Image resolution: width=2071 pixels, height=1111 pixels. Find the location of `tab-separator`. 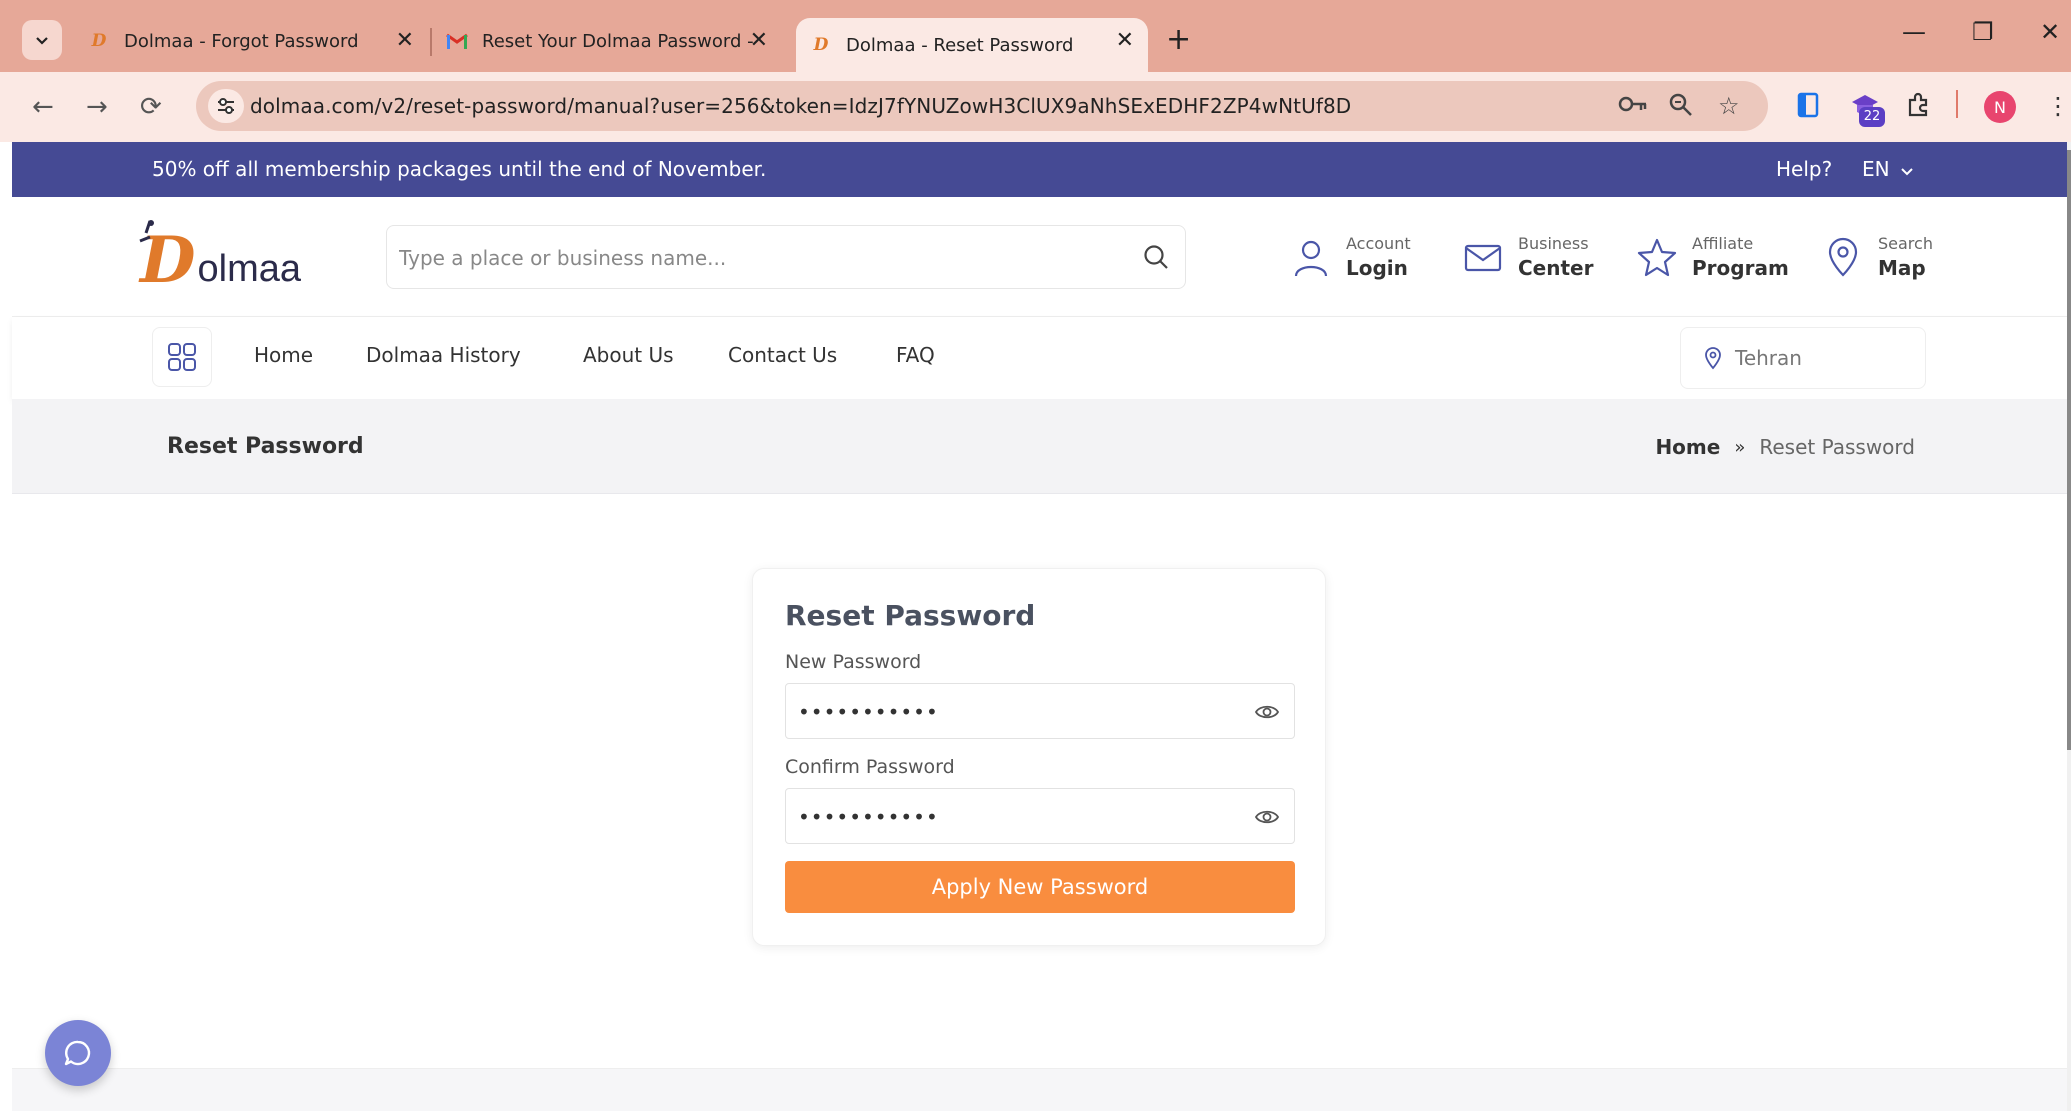

tab-separator is located at coordinates (431, 42).